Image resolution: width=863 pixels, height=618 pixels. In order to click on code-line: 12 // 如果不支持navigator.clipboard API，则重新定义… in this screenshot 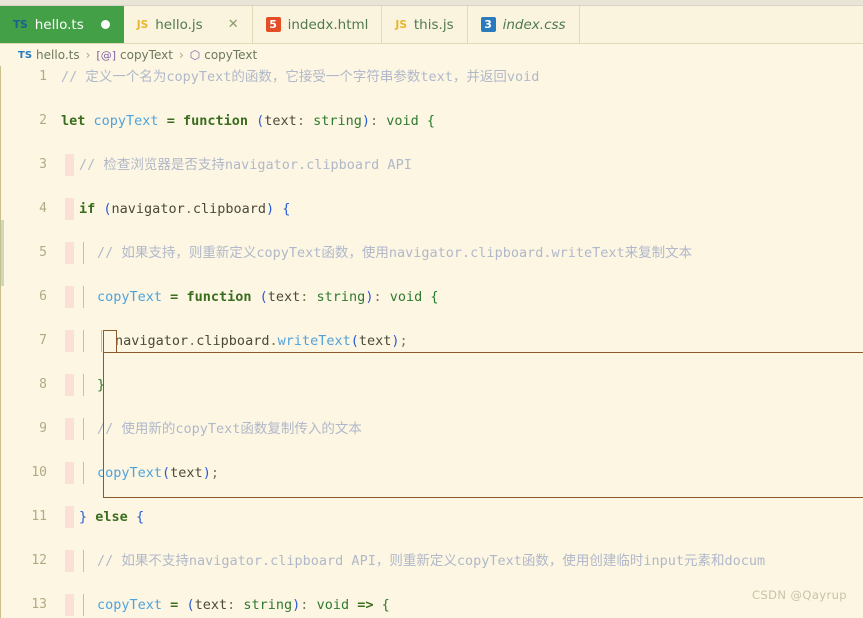, I will do `click(432, 561)`.